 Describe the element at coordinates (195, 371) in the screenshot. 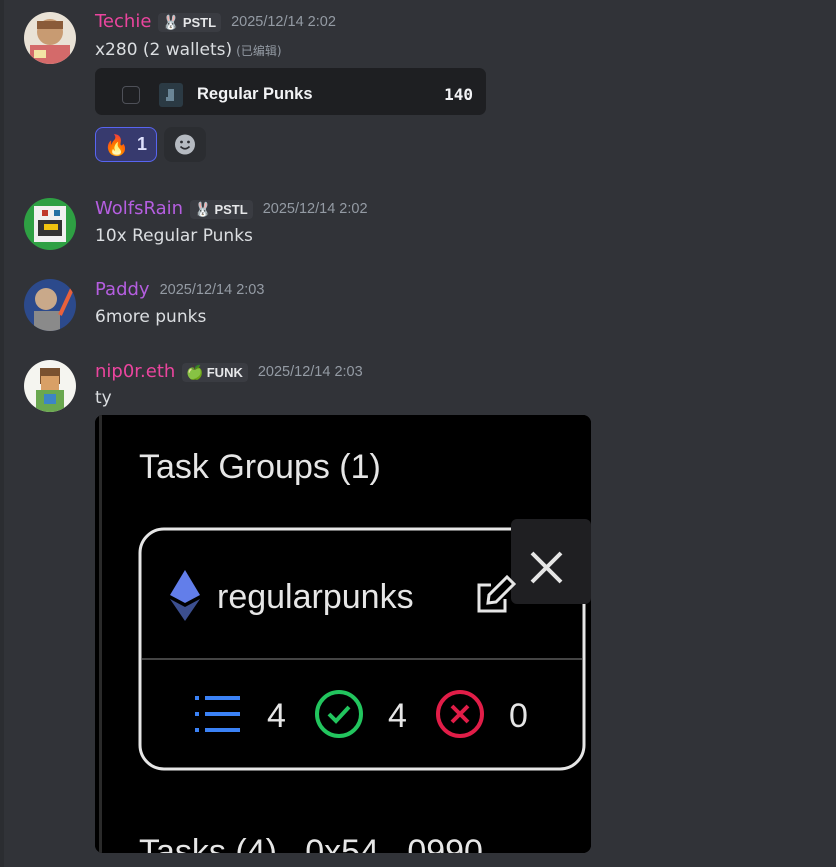

I see `apple-icon: 🍏` at that location.